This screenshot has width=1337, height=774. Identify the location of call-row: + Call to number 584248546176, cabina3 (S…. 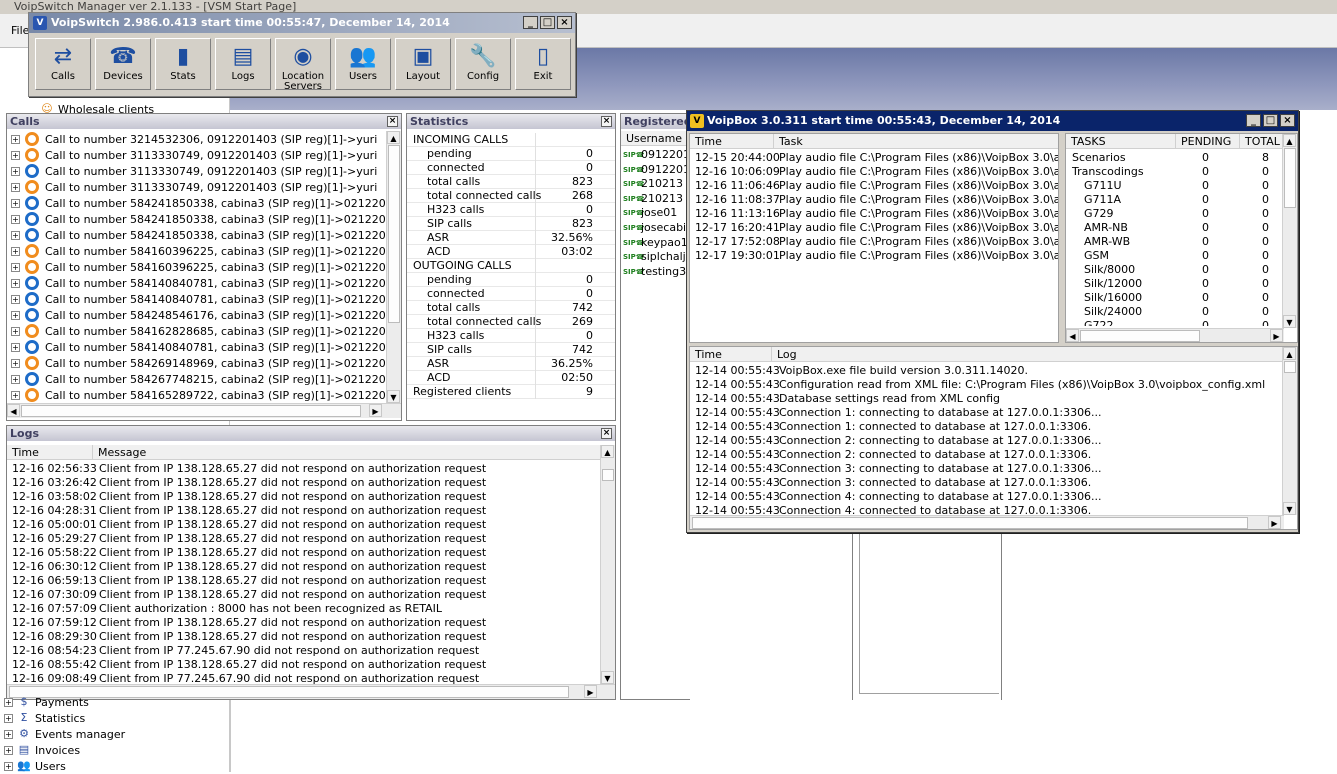
(199, 315).